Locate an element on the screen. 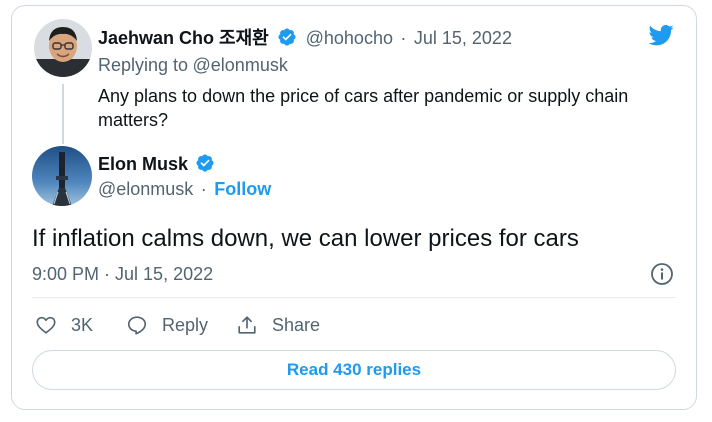 Image resolution: width=712 pixels, height=422 pixels. share-icon is located at coordinates (247, 325).